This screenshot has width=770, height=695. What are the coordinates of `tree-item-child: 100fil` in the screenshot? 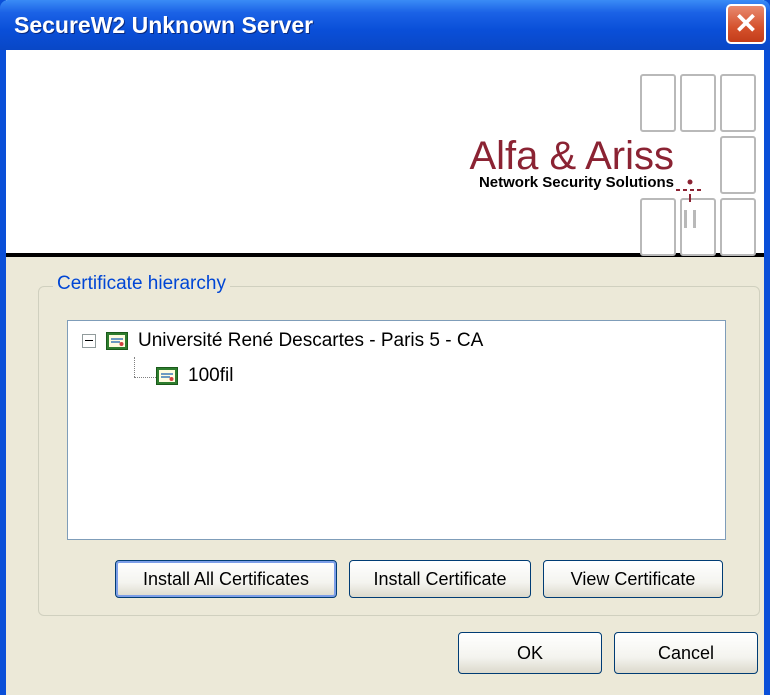 It's located at (194, 376).